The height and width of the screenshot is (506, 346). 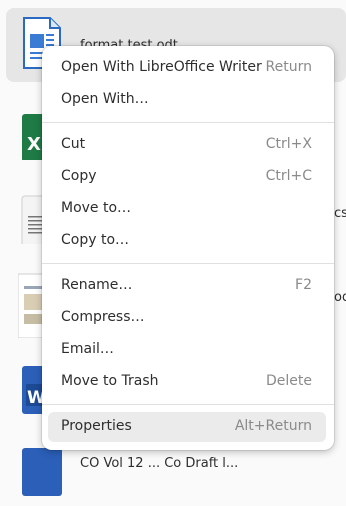 I want to click on menu-item-accel: Alt+Return, so click(x=273, y=426).